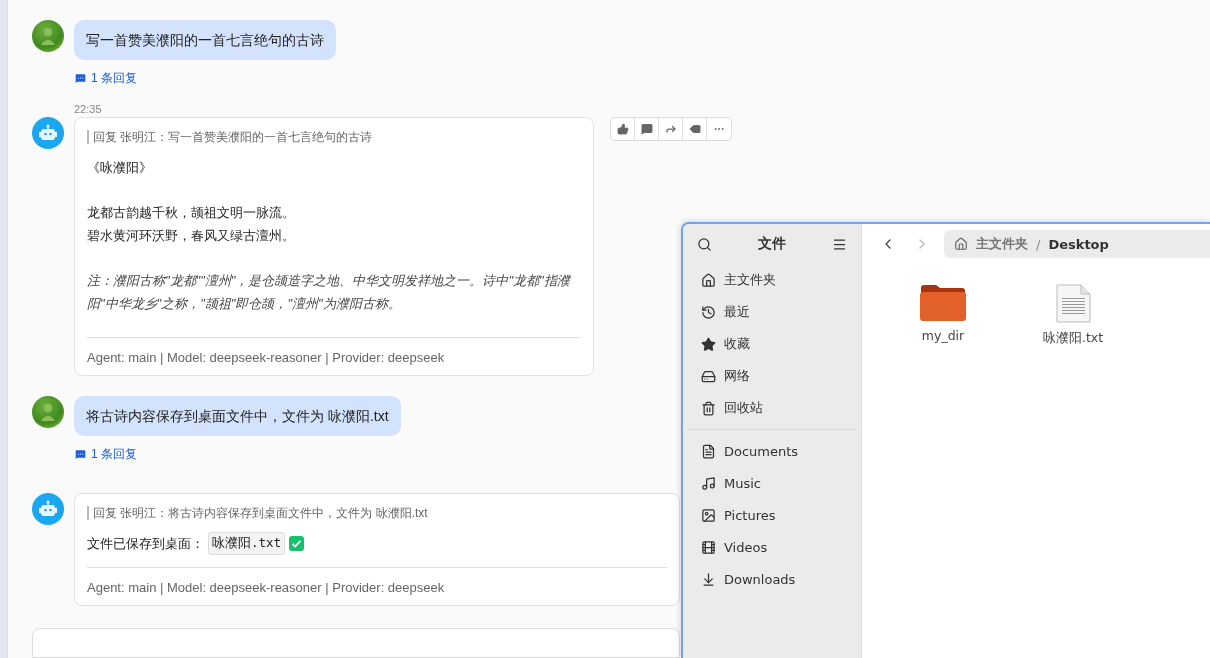  I want to click on sidebar-item: Downloads, so click(772, 579).